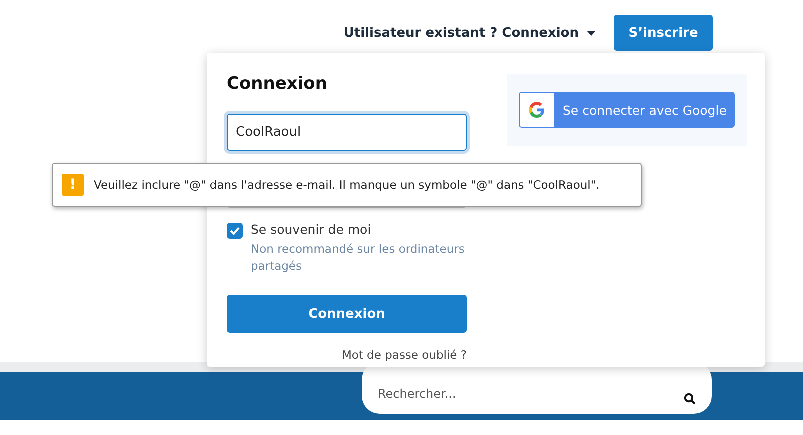  Describe the element at coordinates (404, 355) in the screenshot. I see `forgot-password-link: Mot de passe oublié ?` at that location.